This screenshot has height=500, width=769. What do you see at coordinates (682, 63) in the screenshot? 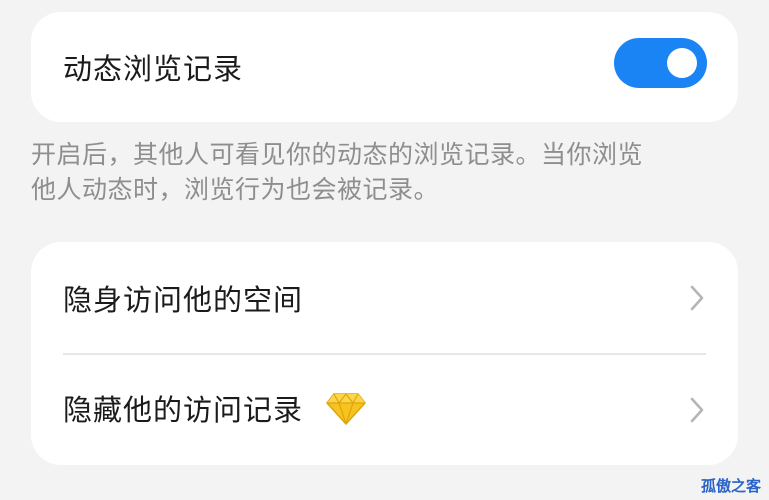
I see `toggle-knob` at bounding box center [682, 63].